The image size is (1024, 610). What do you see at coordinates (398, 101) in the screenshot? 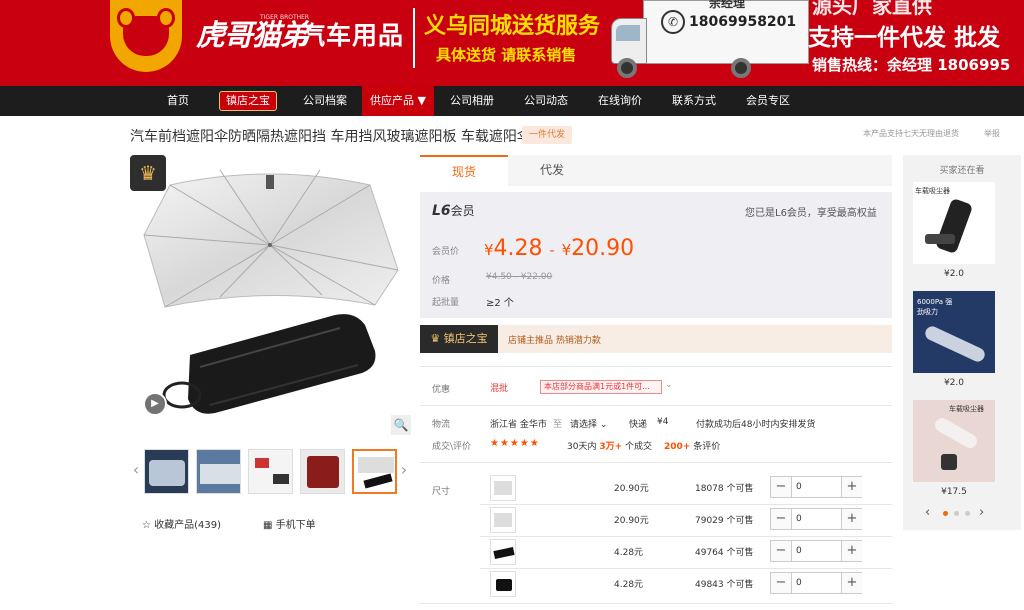
I see `nav-products: 供应产品 ▼` at bounding box center [398, 101].